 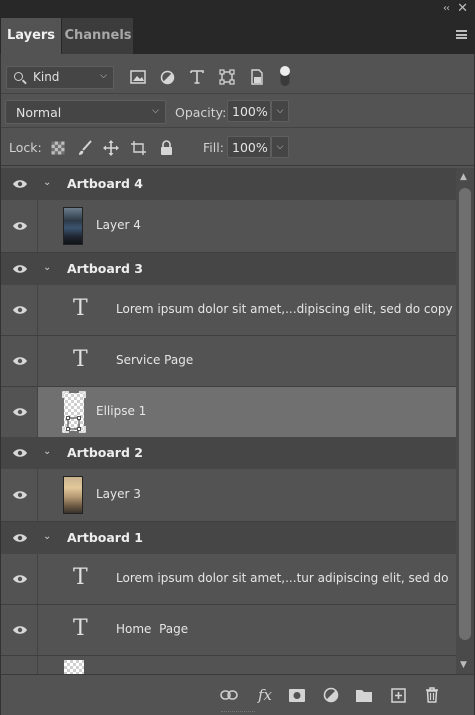 I want to click on opacity-label: Opacity:, so click(x=201, y=112).